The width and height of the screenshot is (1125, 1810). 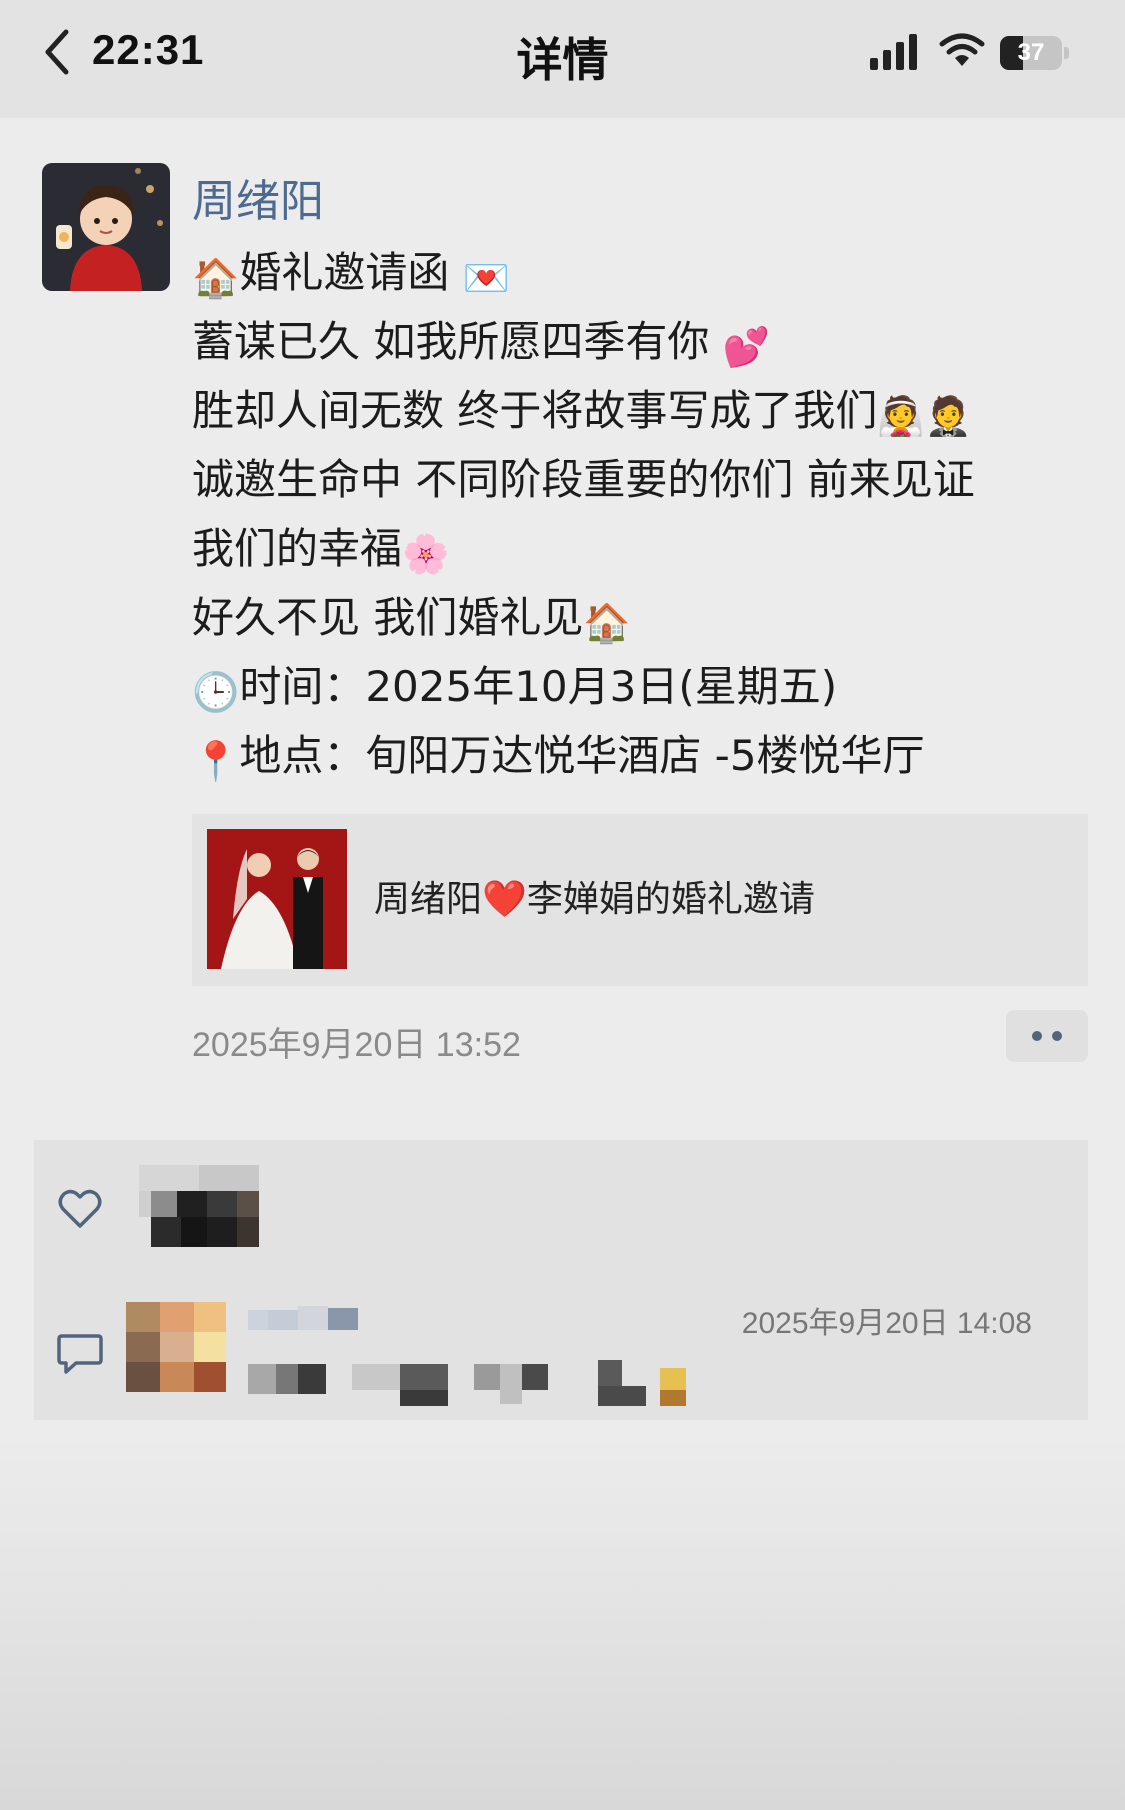 I want to click on battery-icon: 37, so click(x=1036, y=53).